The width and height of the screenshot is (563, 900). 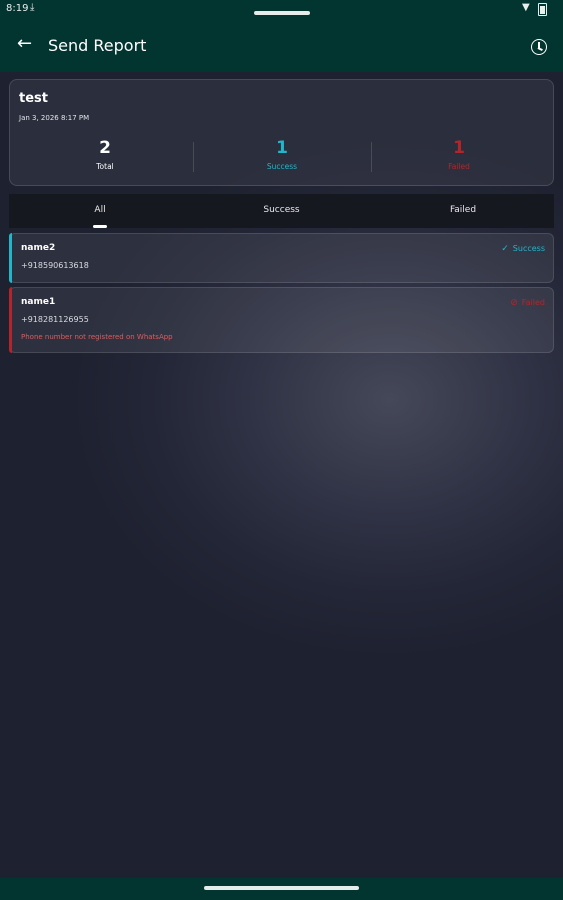 What do you see at coordinates (459, 148) in the screenshot?
I see `stat-failed-value: 1` at bounding box center [459, 148].